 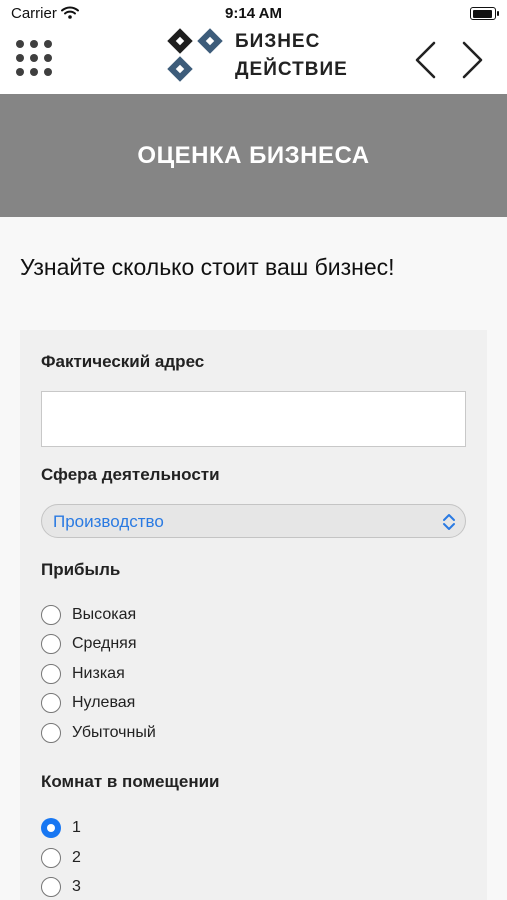 What do you see at coordinates (195, 55) in the screenshot?
I see `logo-icon` at bounding box center [195, 55].